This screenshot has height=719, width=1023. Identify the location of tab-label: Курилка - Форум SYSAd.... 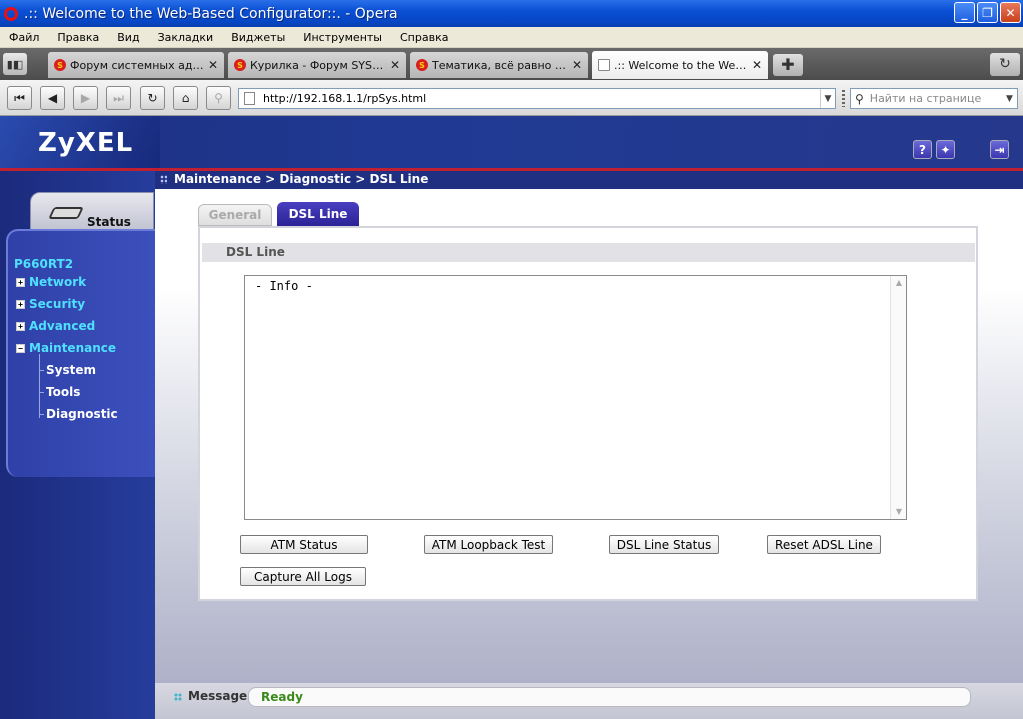
(319, 65).